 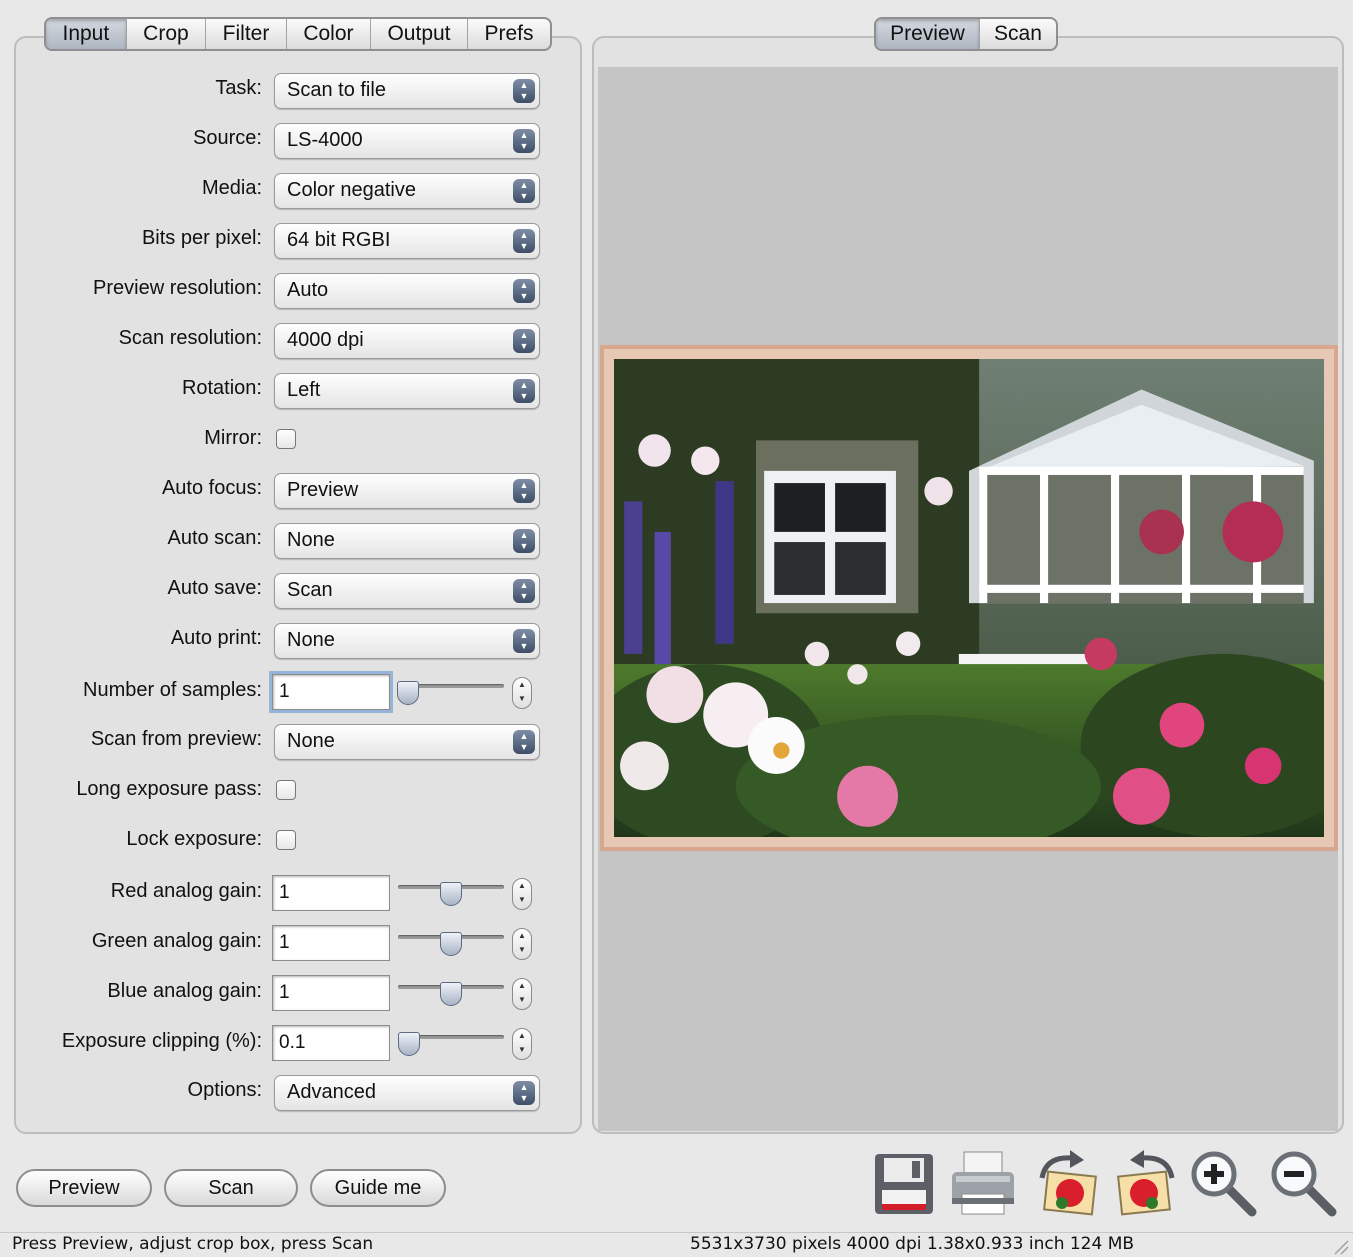 I want to click on task-select: Scan to file ▲ ▼, so click(x=407, y=91).